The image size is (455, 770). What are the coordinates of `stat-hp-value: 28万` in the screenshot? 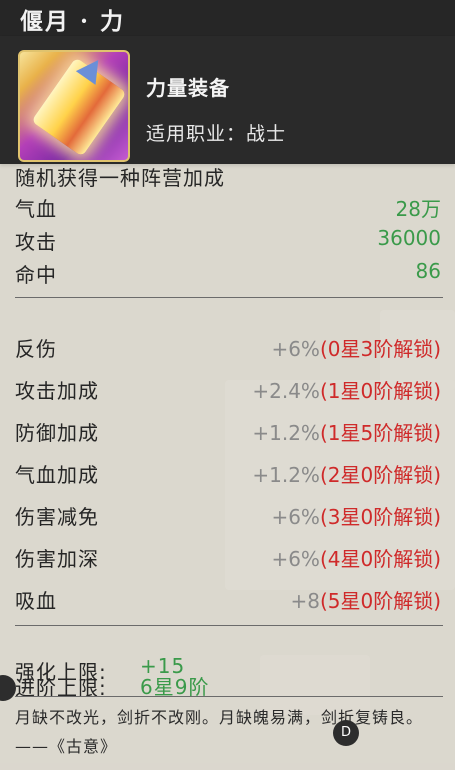 It's located at (418, 209).